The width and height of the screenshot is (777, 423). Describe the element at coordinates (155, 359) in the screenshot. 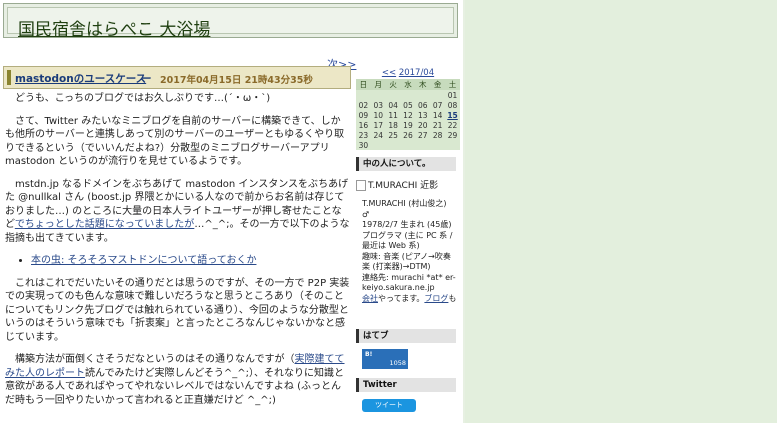

I see `entry-text: 構築方法が面倒くさそうだなというのはその通りなんですが（` at that location.